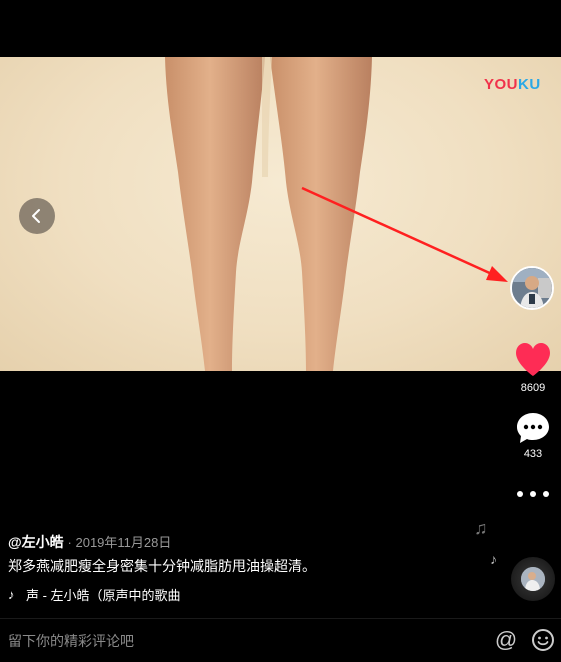  Describe the element at coordinates (493, 559) in the screenshot. I see `music-note-icon: ♪` at that location.